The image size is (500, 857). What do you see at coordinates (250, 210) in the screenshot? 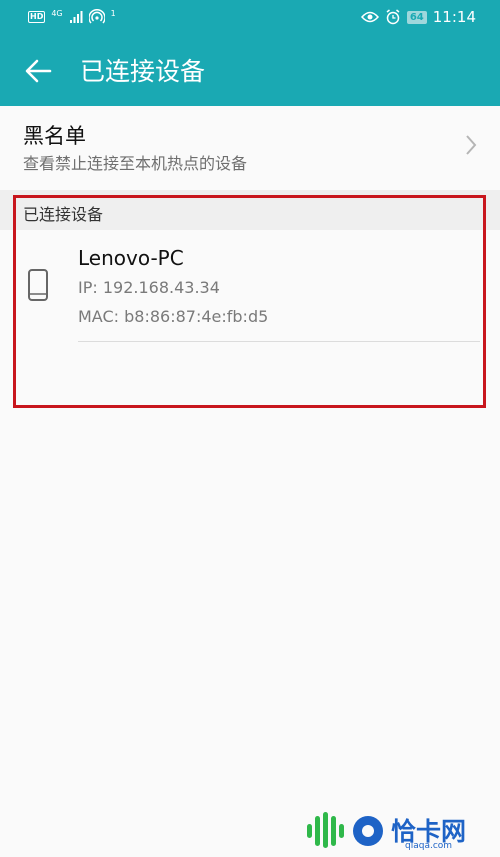
I see `section-header: 已连接设备` at bounding box center [250, 210].